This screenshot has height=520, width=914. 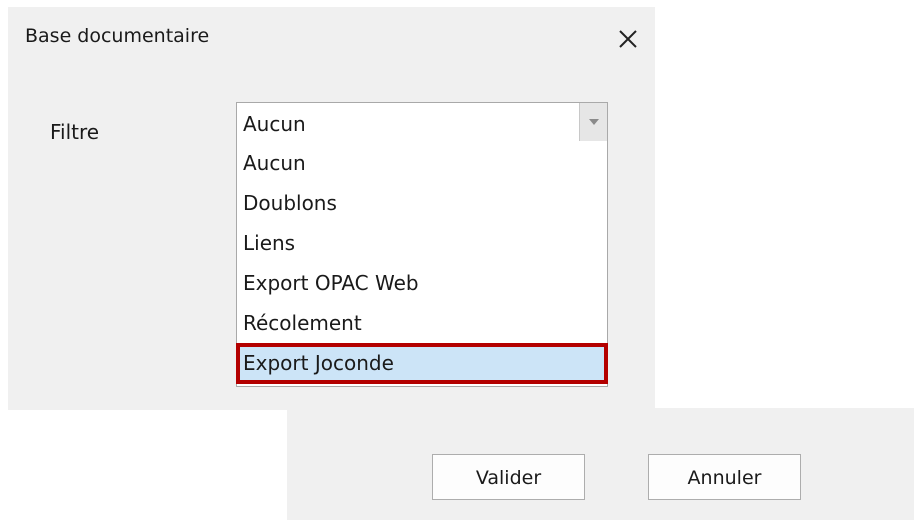 What do you see at coordinates (724, 477) in the screenshot?
I see `cancel-button: Annuler` at bounding box center [724, 477].